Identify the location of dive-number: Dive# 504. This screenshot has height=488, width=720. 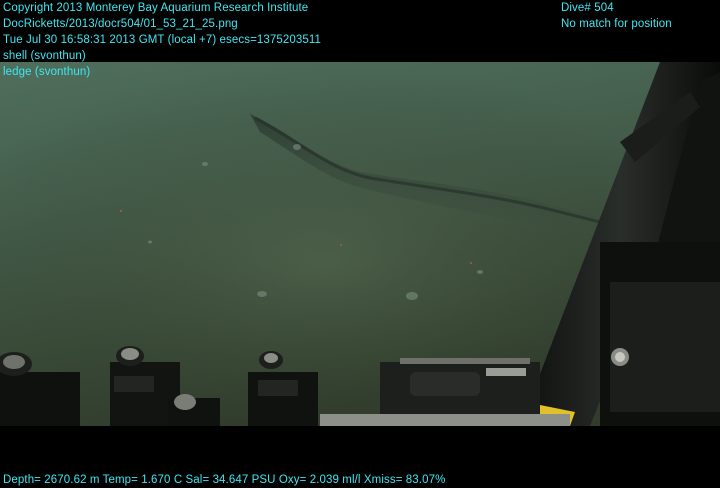
(587, 8).